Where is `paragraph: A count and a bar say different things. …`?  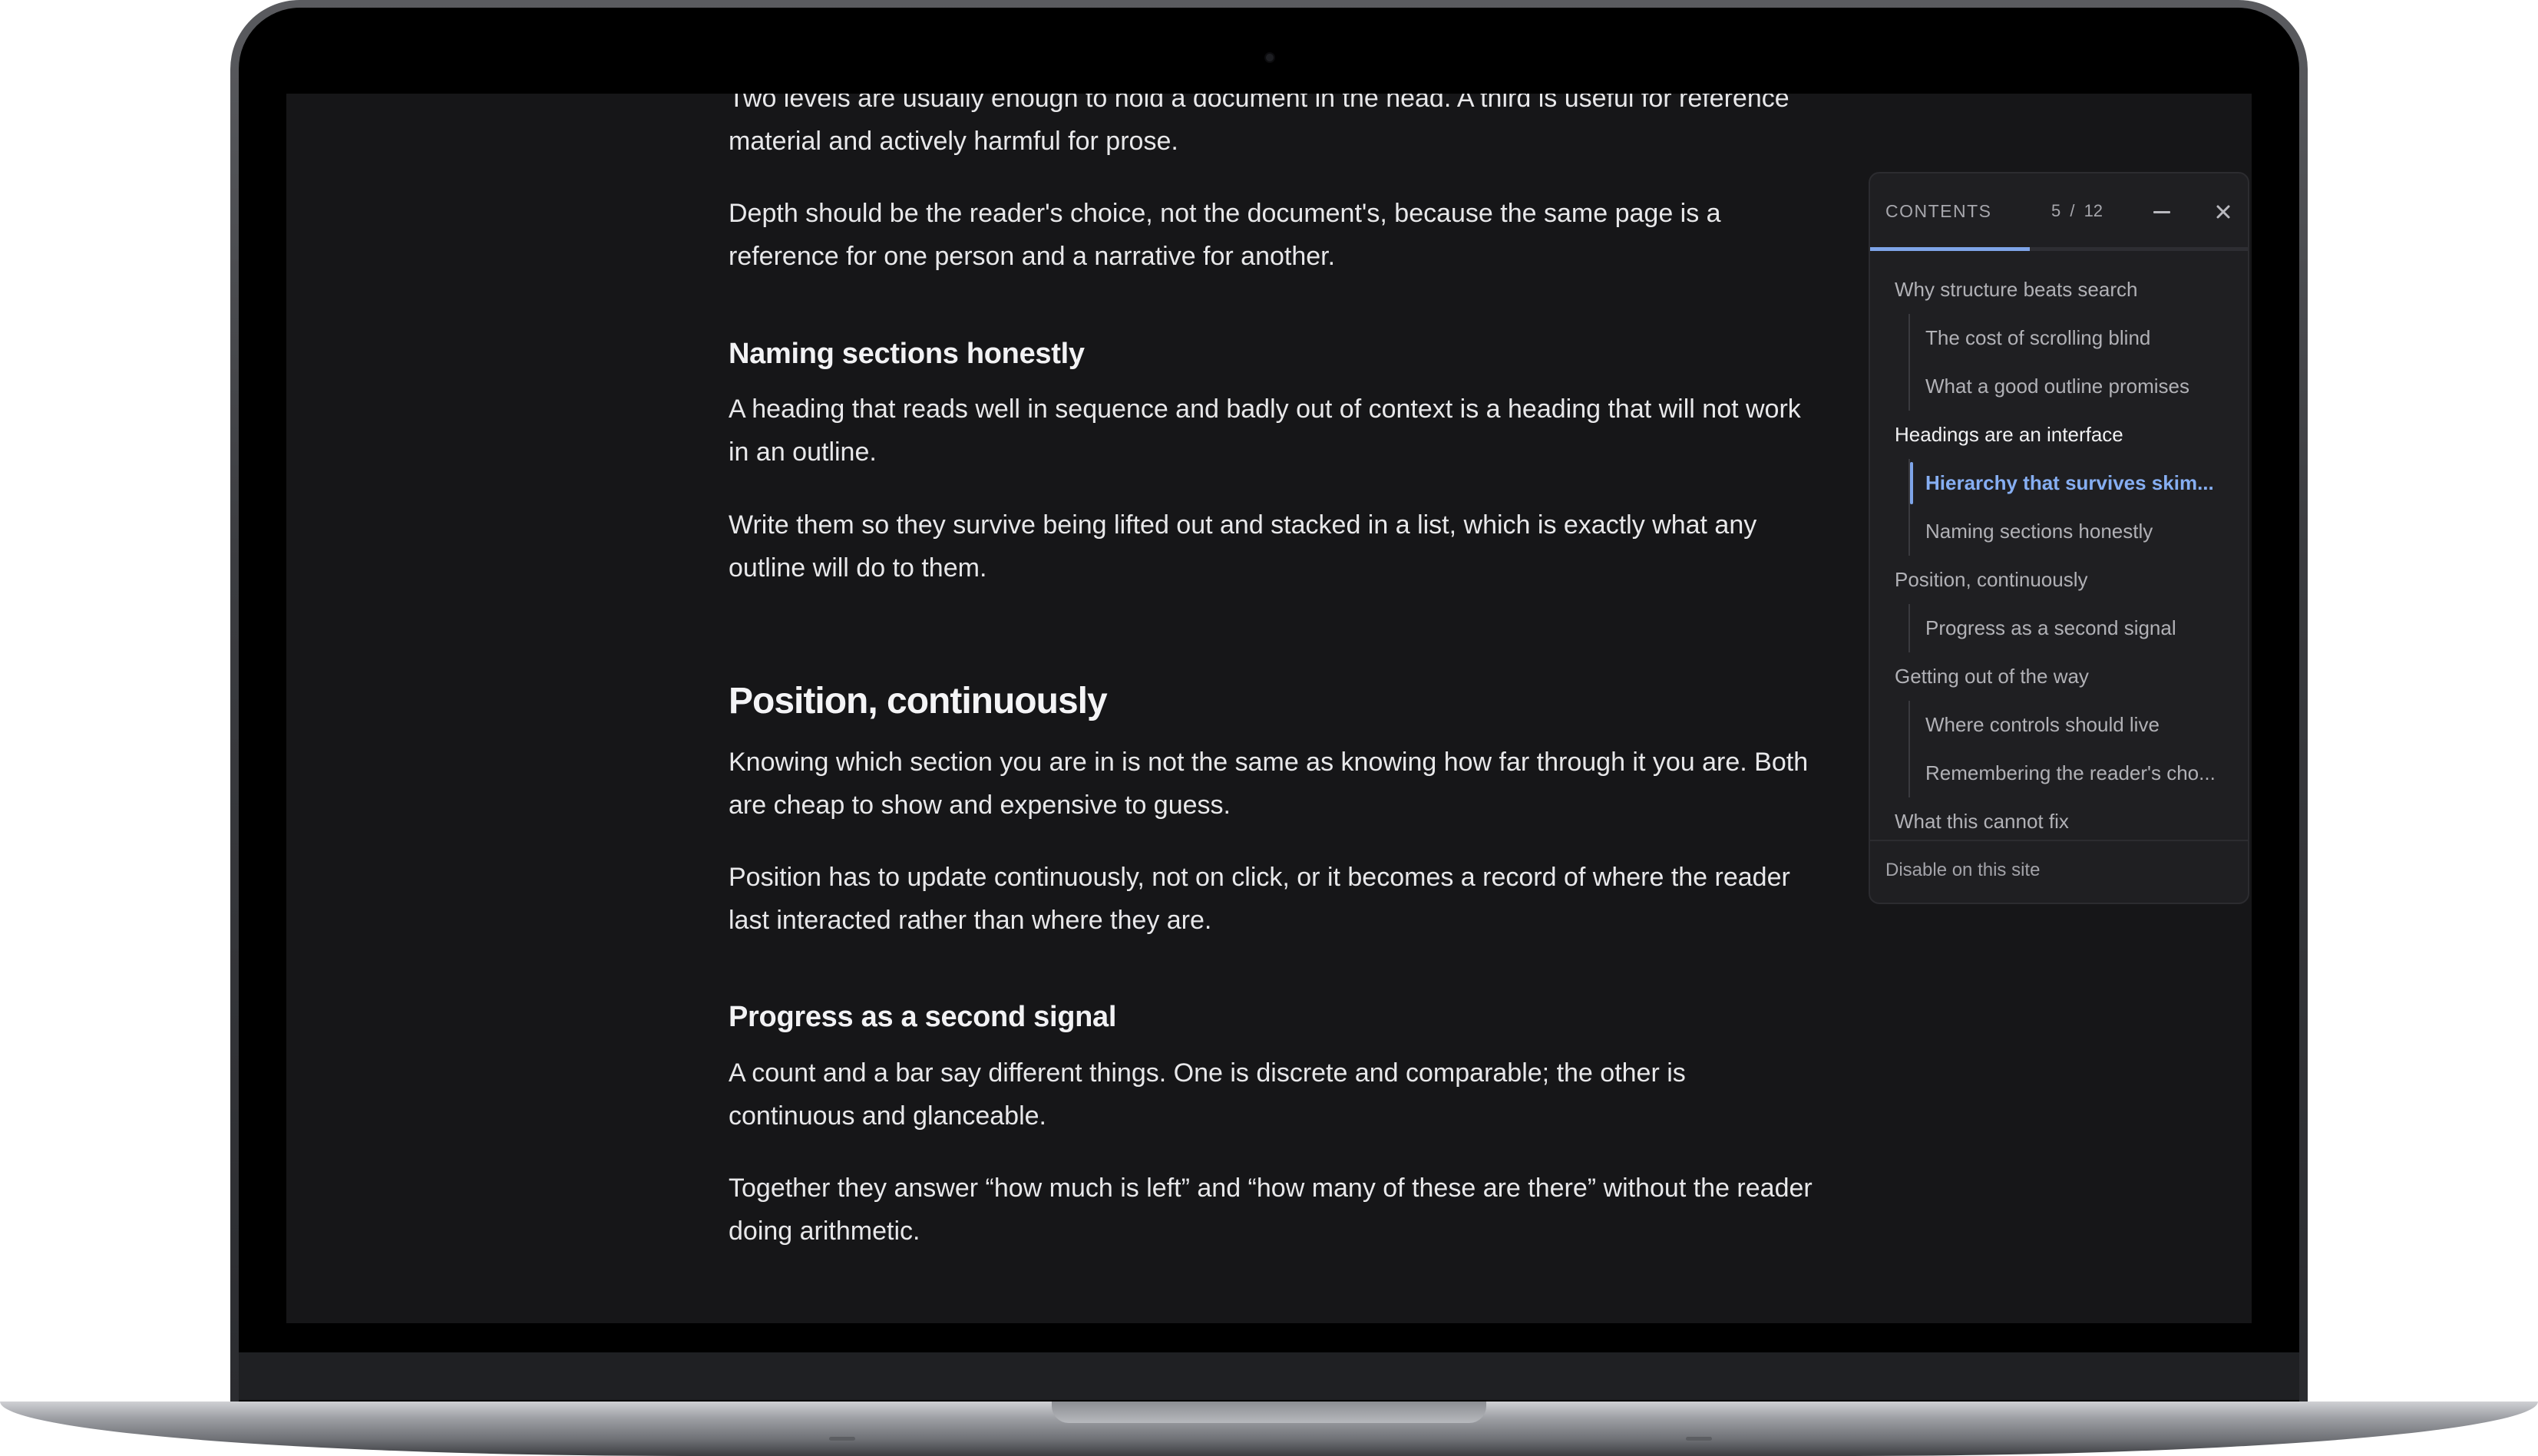 paragraph: A count and a bar say different things. … is located at coordinates (1207, 1095).